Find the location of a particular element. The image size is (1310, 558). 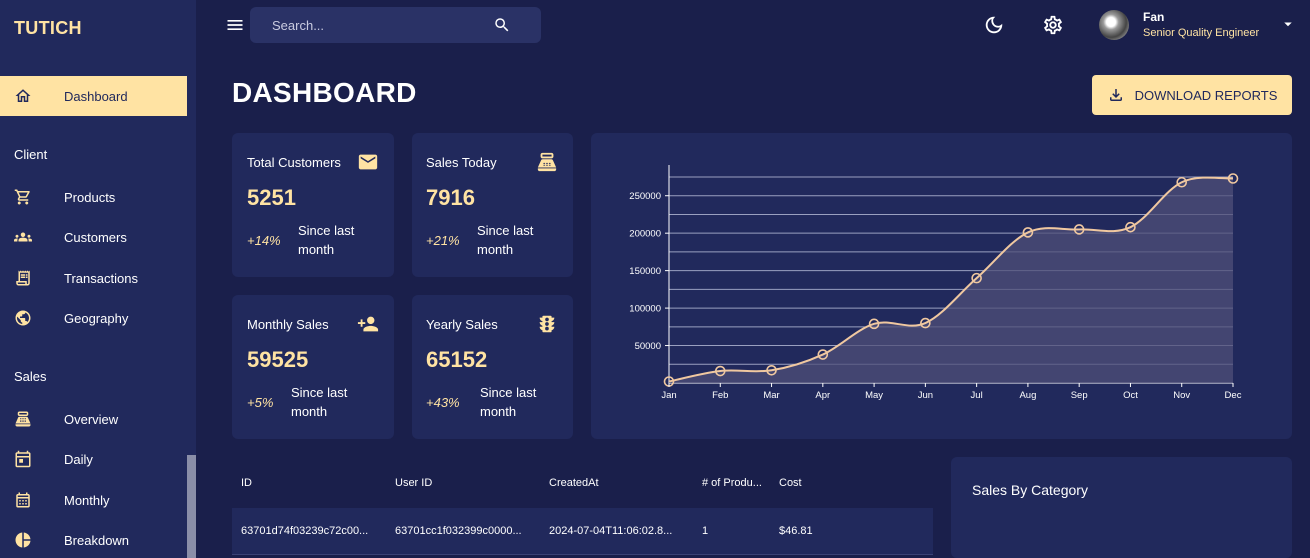

sidebar-item-label: Customers is located at coordinates (95, 237).